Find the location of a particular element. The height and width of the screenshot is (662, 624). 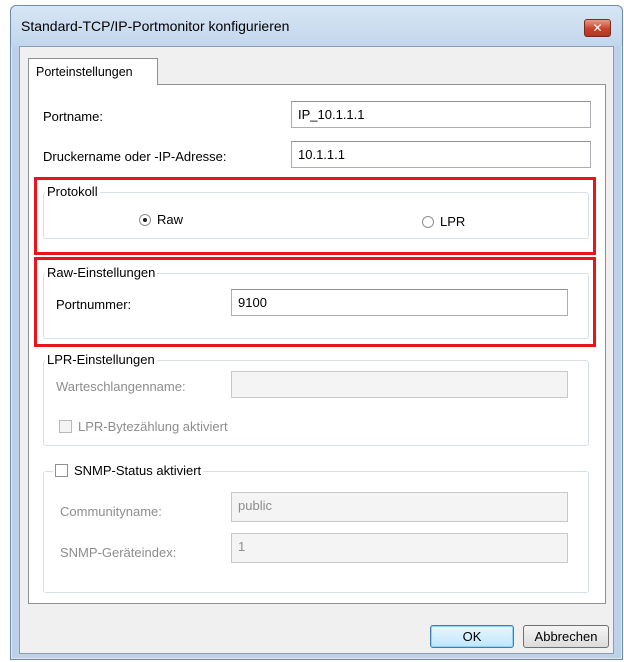

raw-settings-highlight-frame is located at coordinates (315, 302).